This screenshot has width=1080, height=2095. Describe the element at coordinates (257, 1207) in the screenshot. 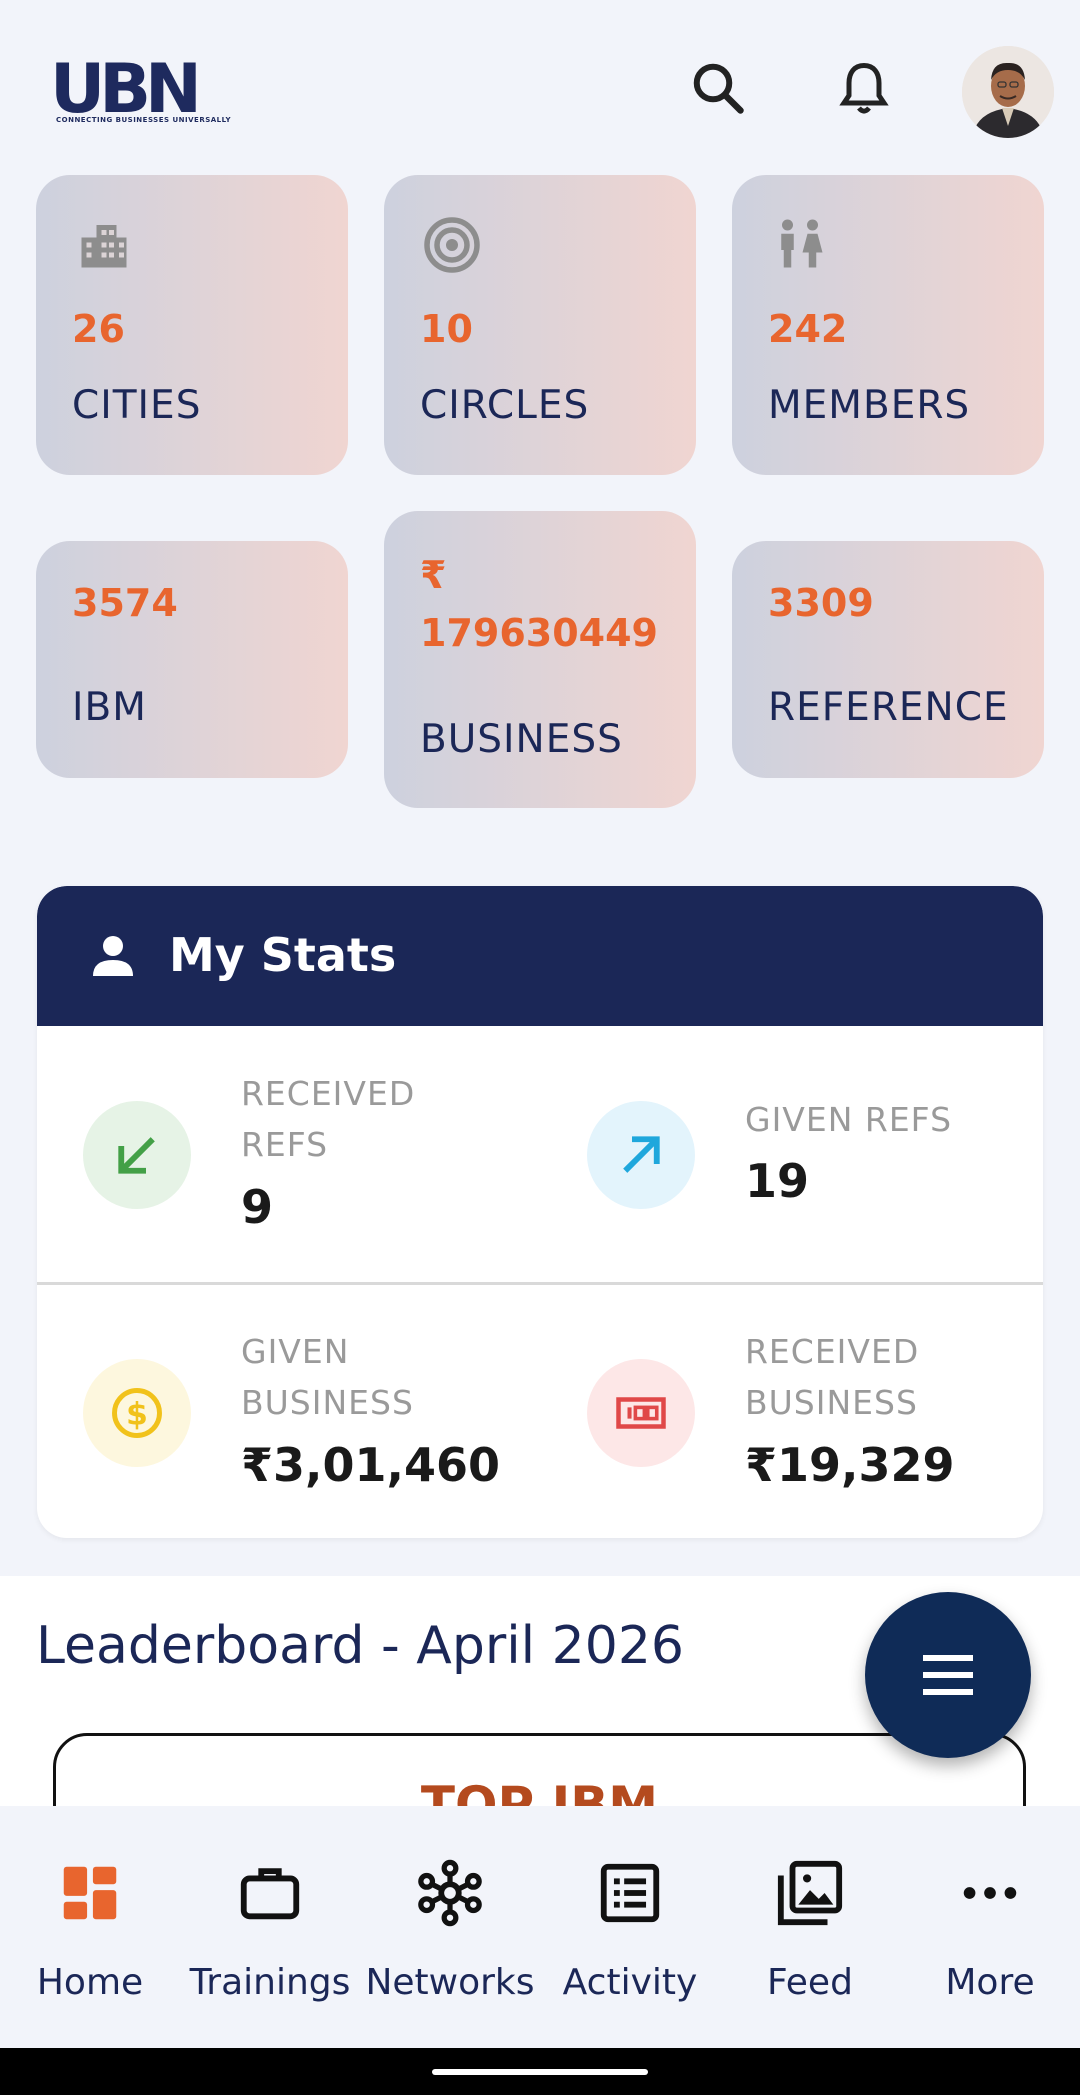

I see `received-refs-value: 9` at that location.